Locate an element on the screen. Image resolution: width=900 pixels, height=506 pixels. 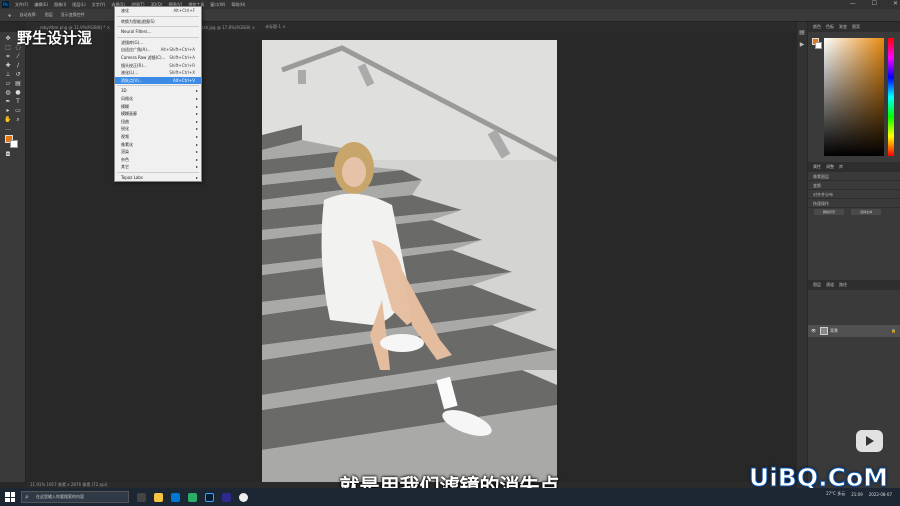
tab-paths: 路径 is located at coordinates (843, 285).